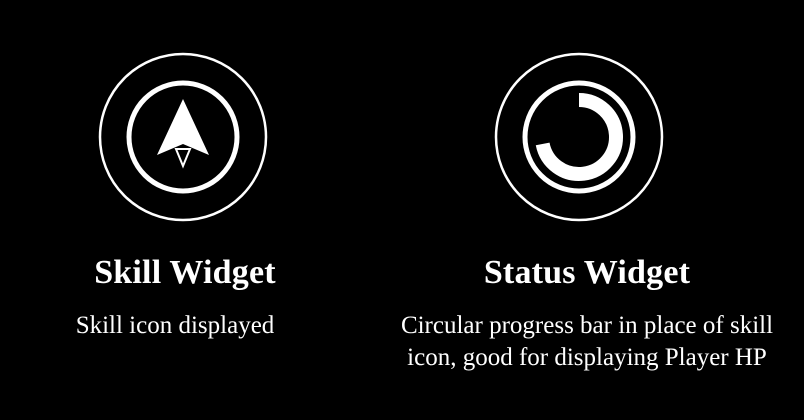  I want to click on description-line: Circular progress bar in place of skill, so click(587, 325).